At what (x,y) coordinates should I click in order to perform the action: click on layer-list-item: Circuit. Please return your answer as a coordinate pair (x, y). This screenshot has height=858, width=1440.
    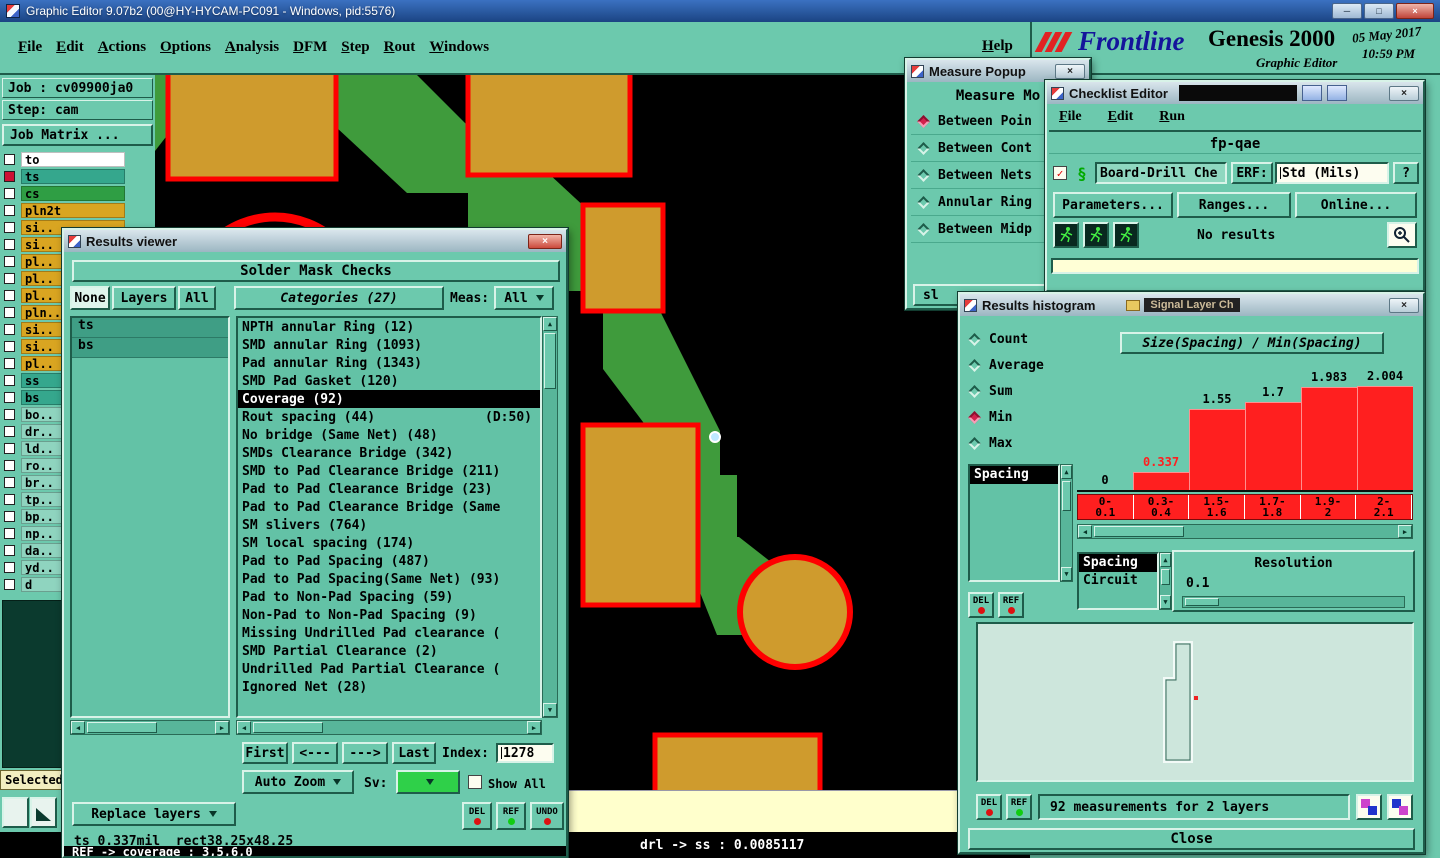
    Looking at the image, I should click on (1118, 581).